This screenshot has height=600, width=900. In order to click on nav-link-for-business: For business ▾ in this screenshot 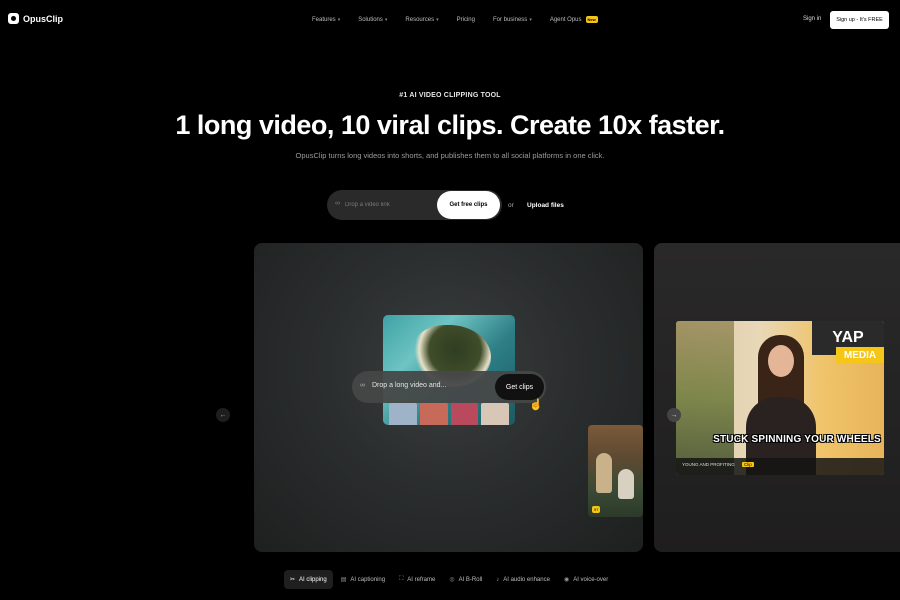, I will do `click(512, 19)`.